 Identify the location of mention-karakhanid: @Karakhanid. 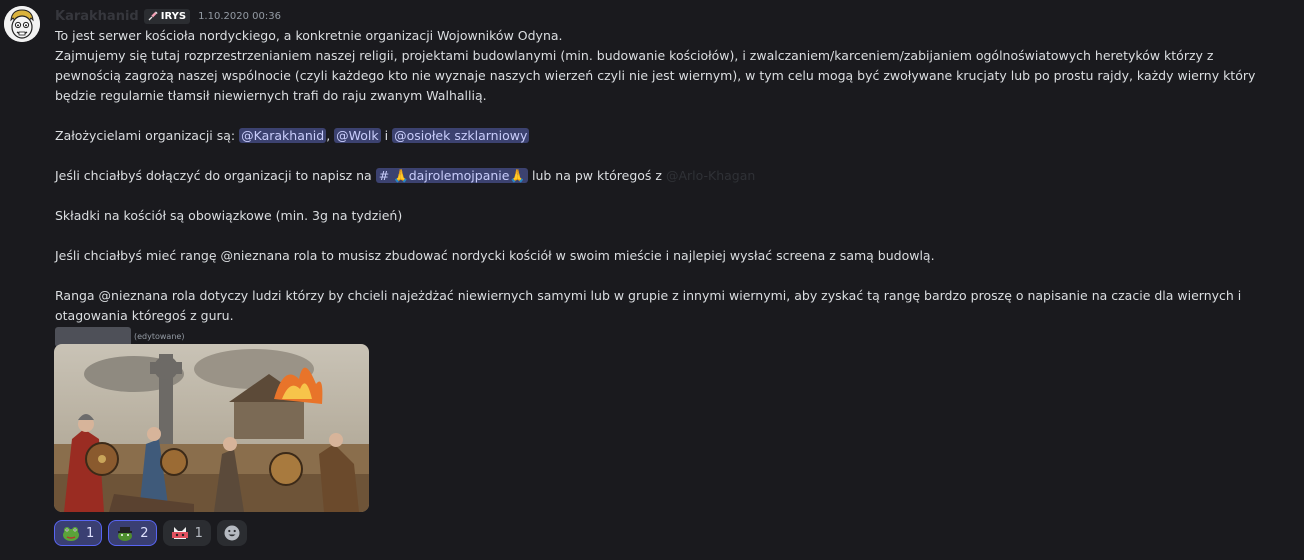
(283, 135).